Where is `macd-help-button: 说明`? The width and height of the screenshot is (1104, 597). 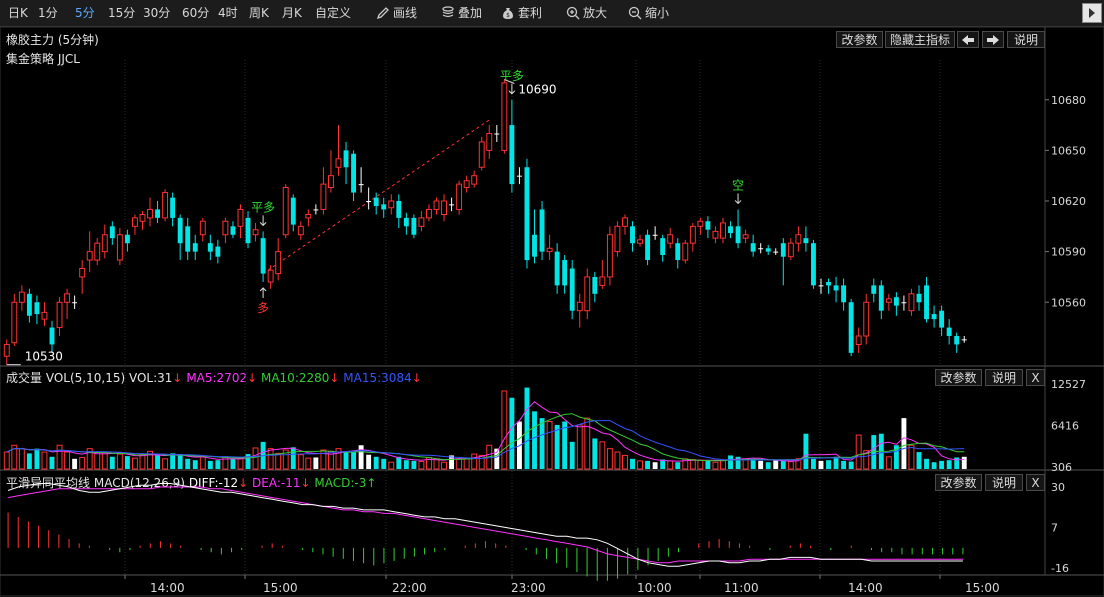 macd-help-button: 说明 is located at coordinates (1004, 482).